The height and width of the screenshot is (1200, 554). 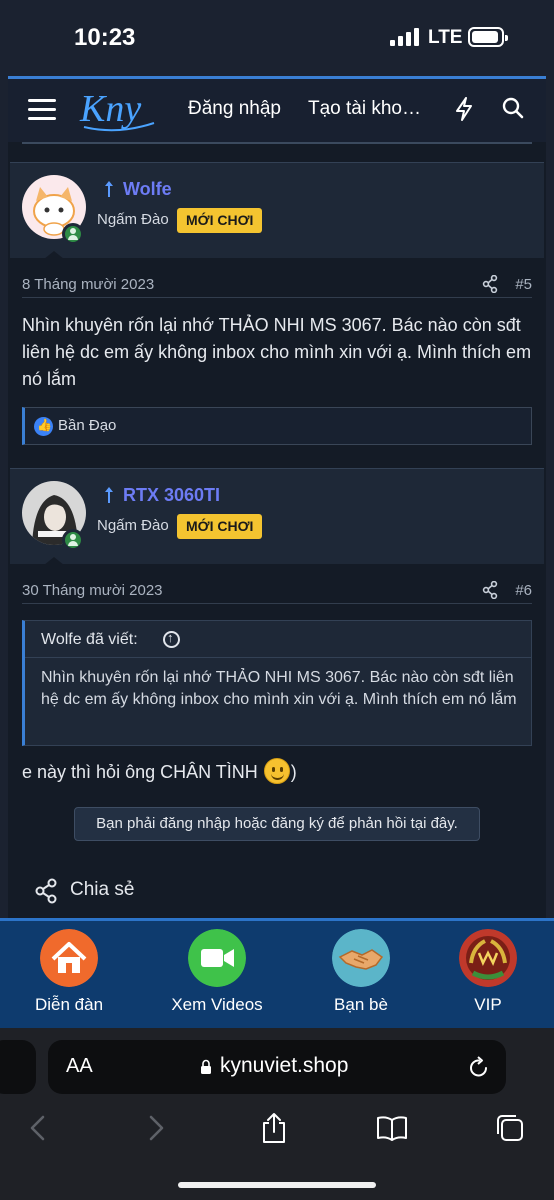 What do you see at coordinates (156, 1128) in the screenshot?
I see `forward-icon` at bounding box center [156, 1128].